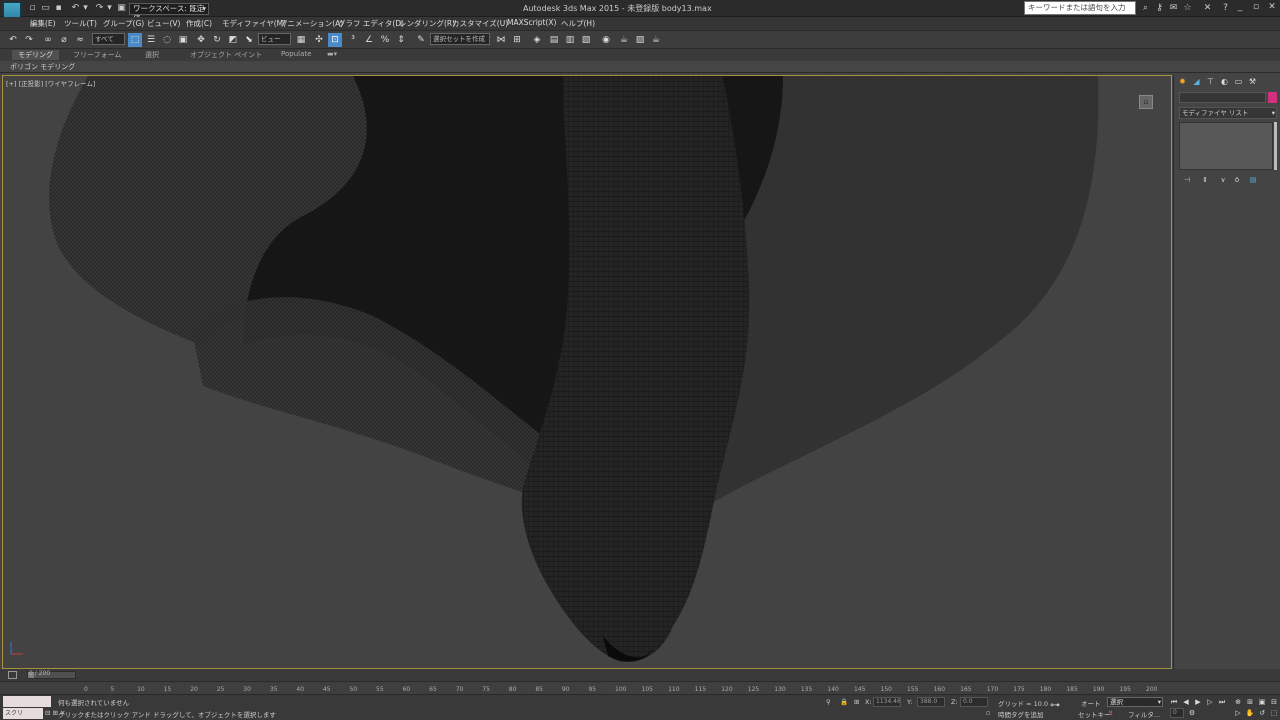  What do you see at coordinates (217, 40) in the screenshot?
I see `rotate-icon: ↻` at bounding box center [217, 40].